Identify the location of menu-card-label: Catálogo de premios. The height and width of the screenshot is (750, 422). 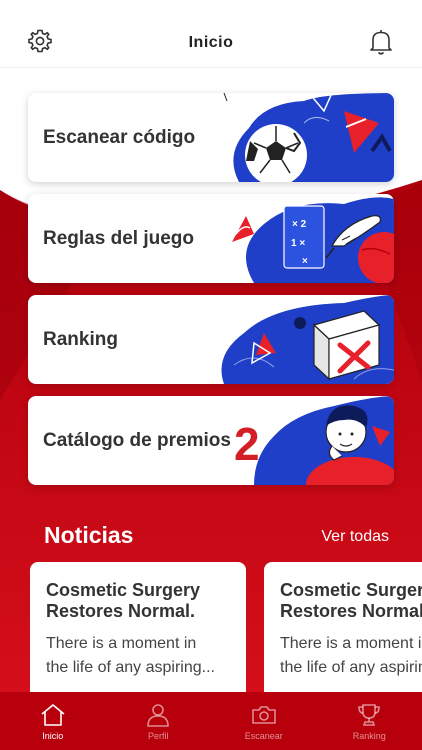
(137, 440).